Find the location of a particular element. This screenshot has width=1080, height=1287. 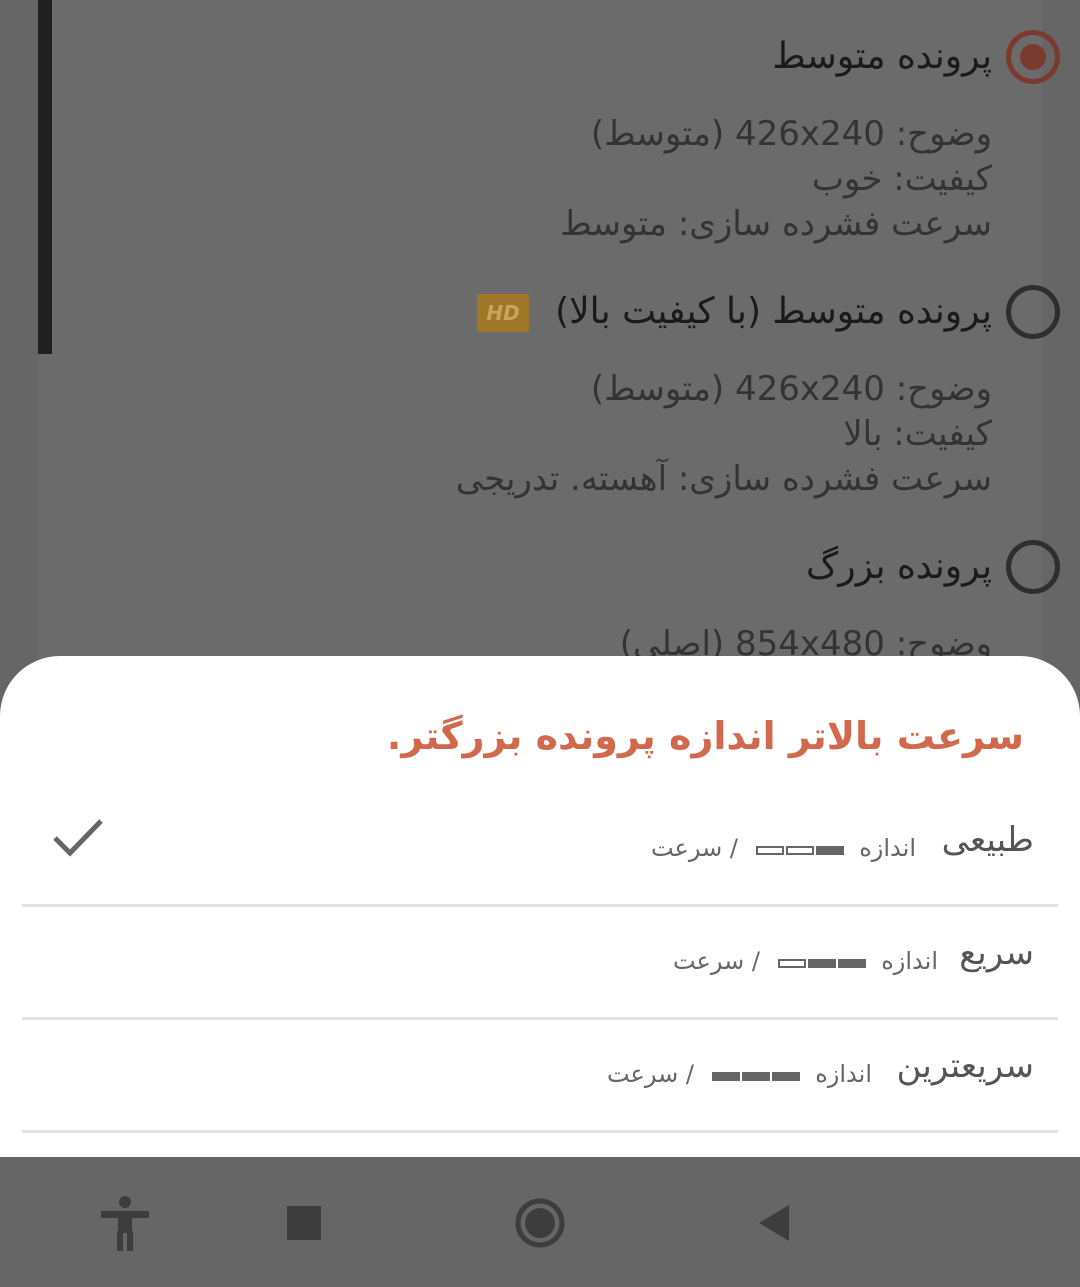

option-title-text: پرونده متوسط (با کیفیت بالا) is located at coordinates (773, 311).